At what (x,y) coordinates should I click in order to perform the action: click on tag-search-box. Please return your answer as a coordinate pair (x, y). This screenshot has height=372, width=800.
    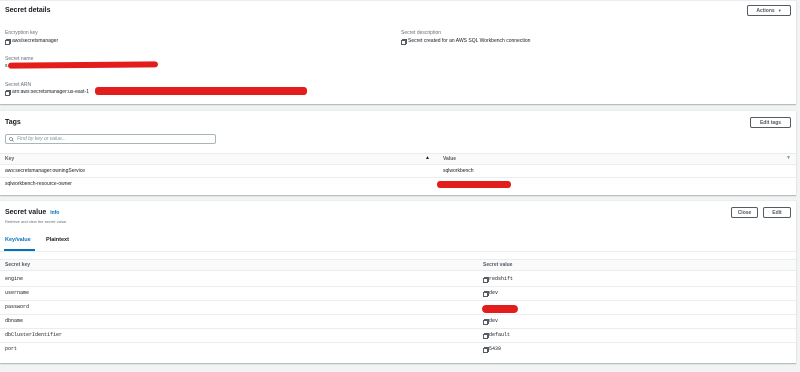
    Looking at the image, I should click on (110, 139).